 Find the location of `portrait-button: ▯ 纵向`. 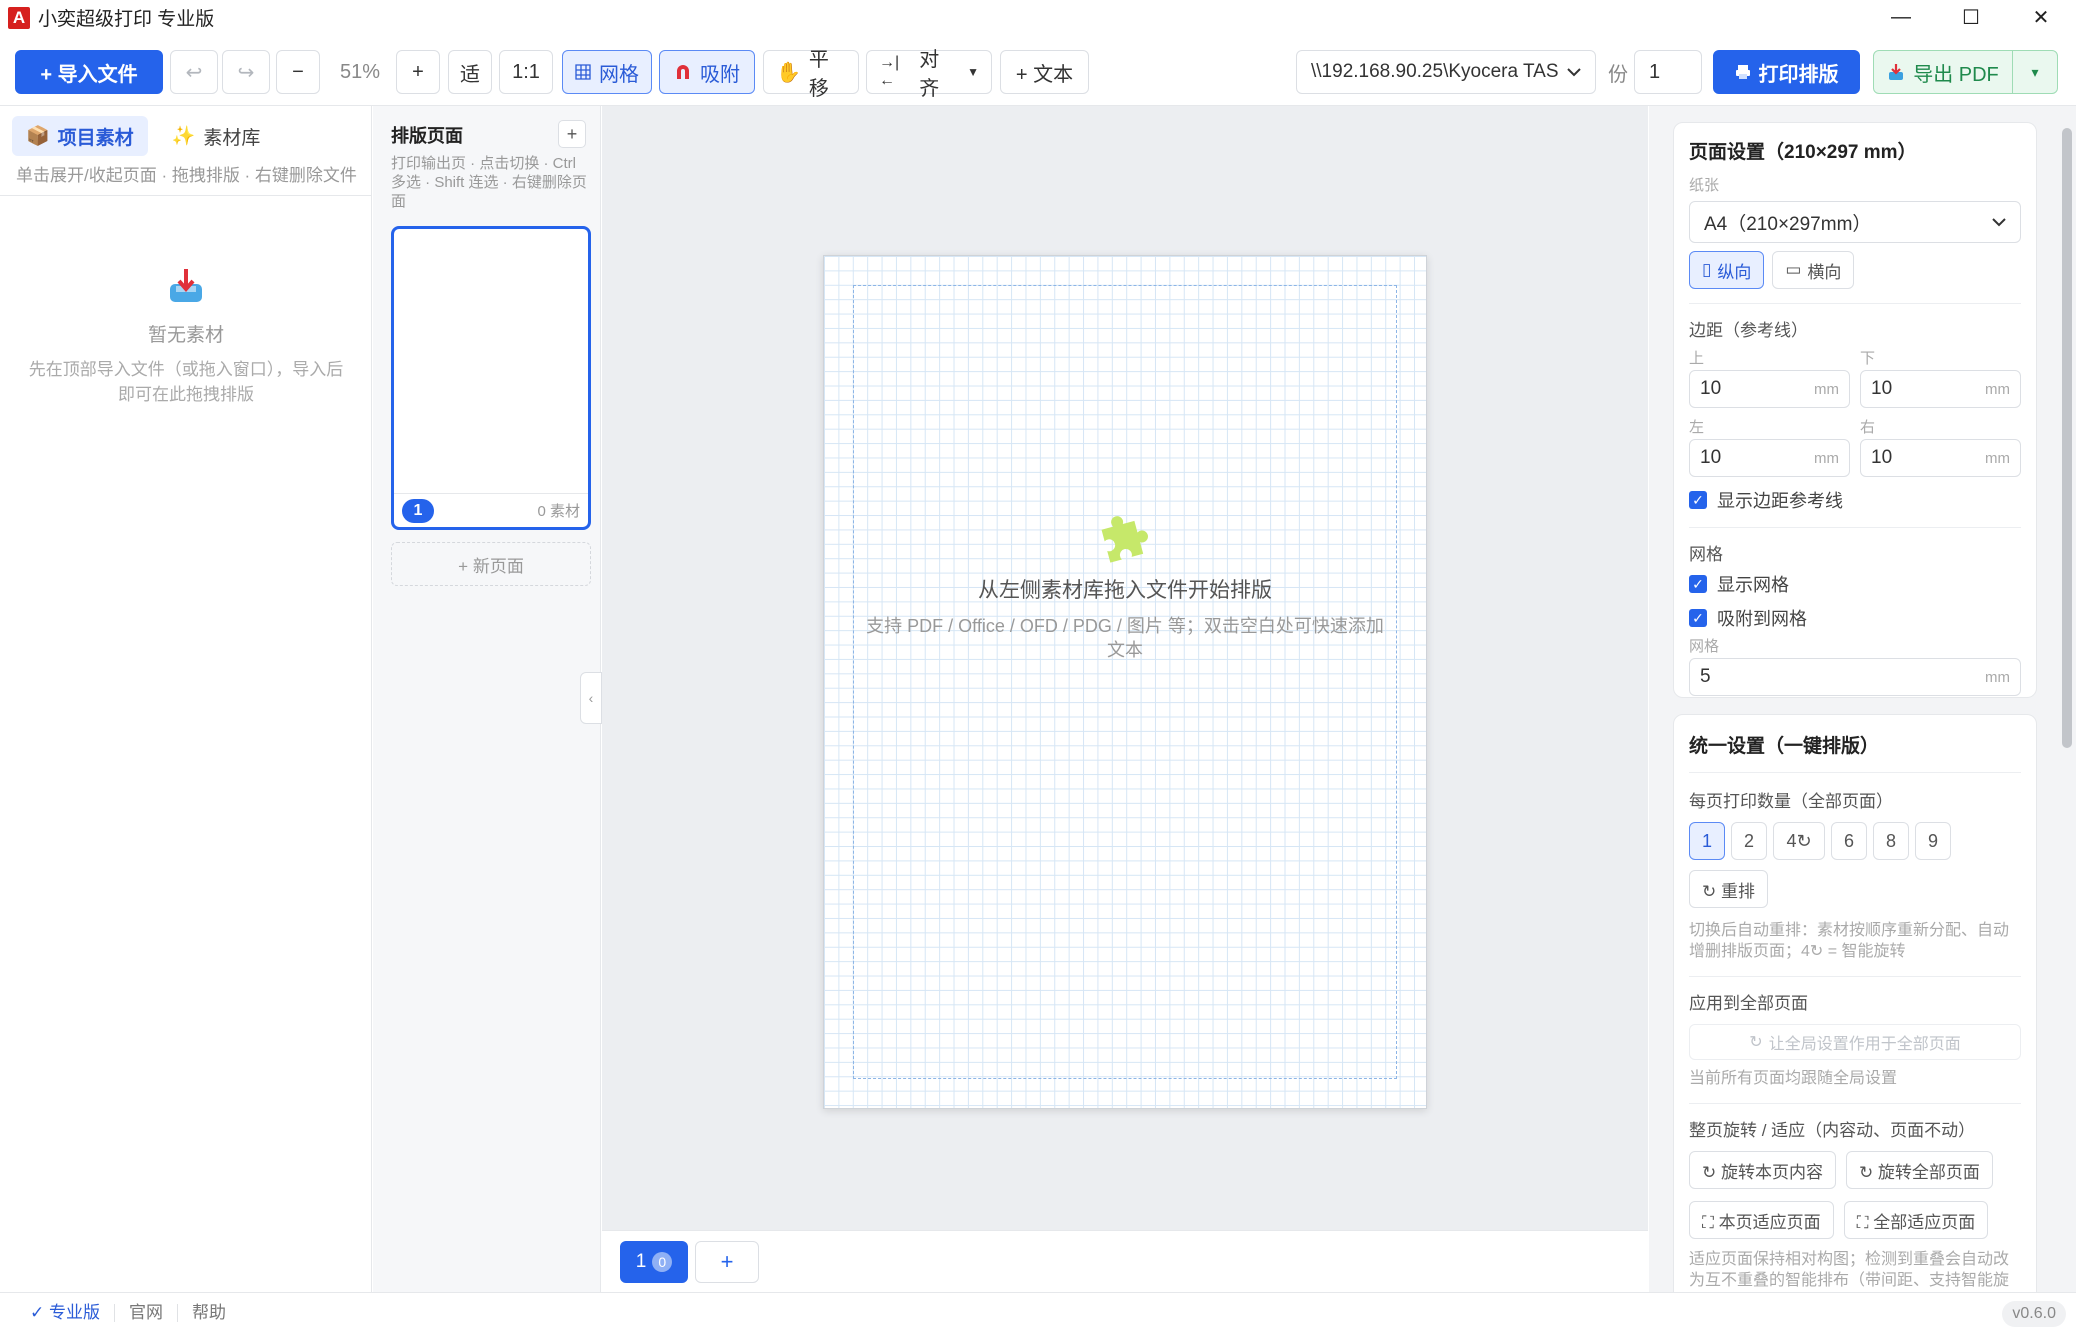

portrait-button: ▯ 纵向 is located at coordinates (1727, 270).